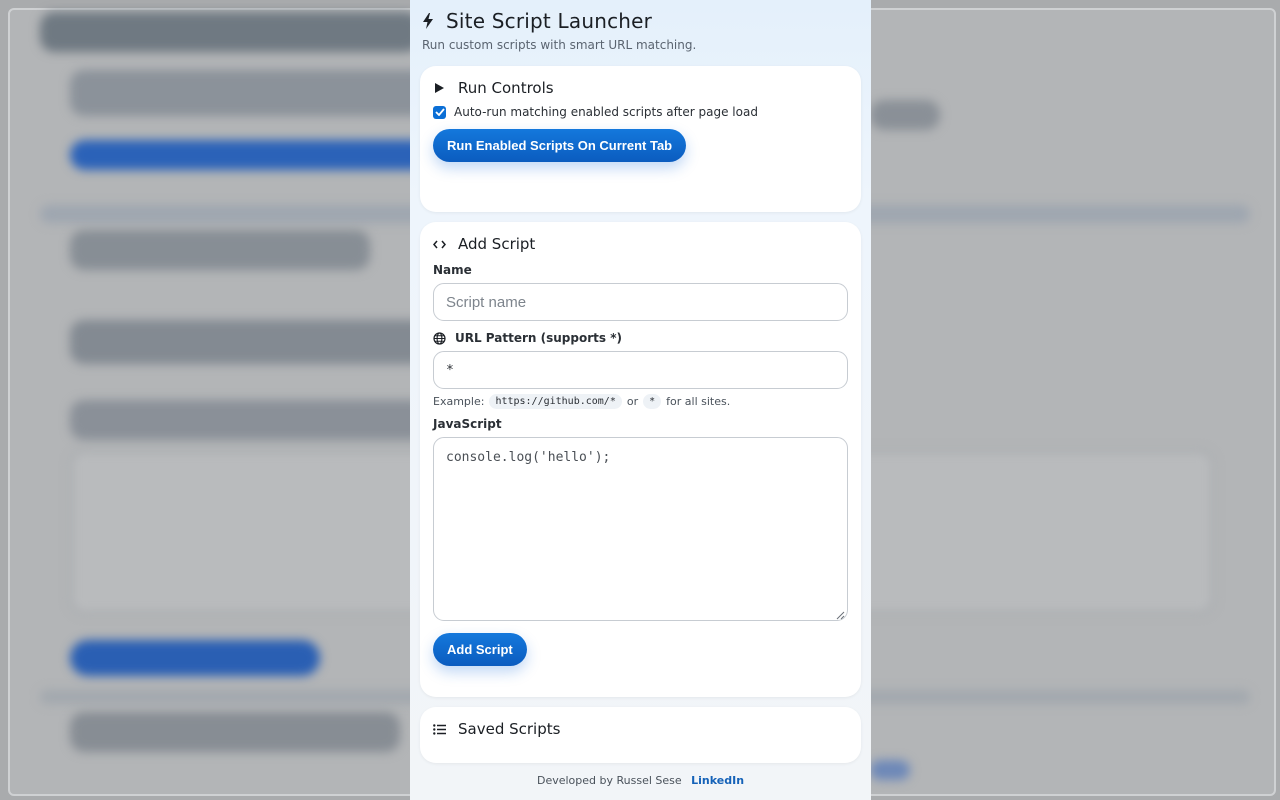 The width and height of the screenshot is (1280, 800). I want to click on url-pattern-input: *, so click(640, 370).